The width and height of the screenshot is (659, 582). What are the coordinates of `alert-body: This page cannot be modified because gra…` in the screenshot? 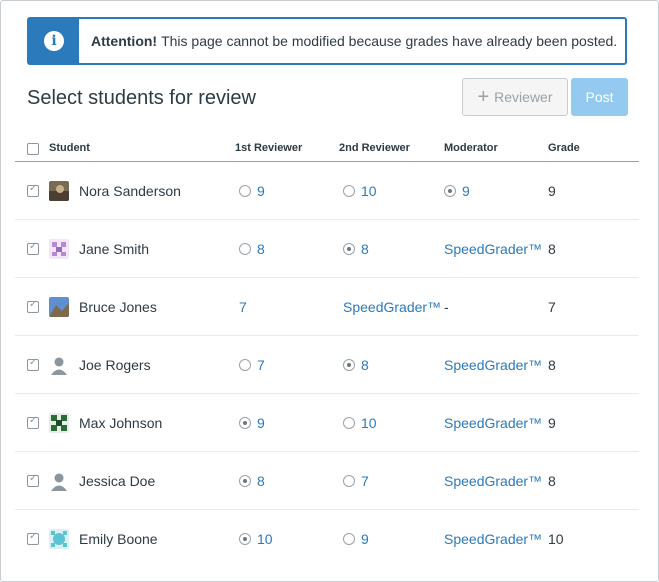 It's located at (389, 41).